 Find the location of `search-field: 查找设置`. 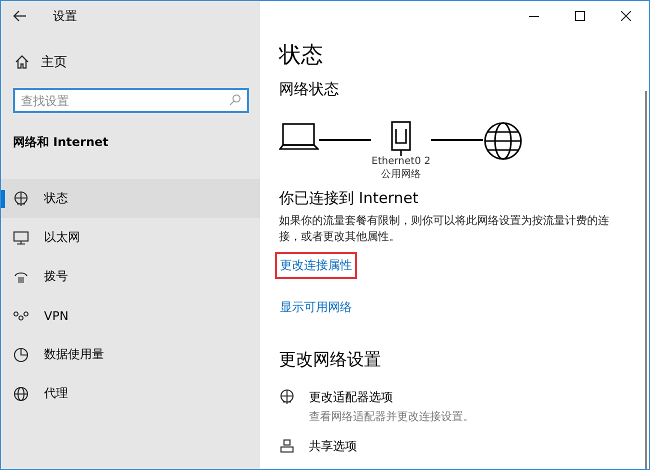

search-field: 查找设置 is located at coordinates (131, 100).